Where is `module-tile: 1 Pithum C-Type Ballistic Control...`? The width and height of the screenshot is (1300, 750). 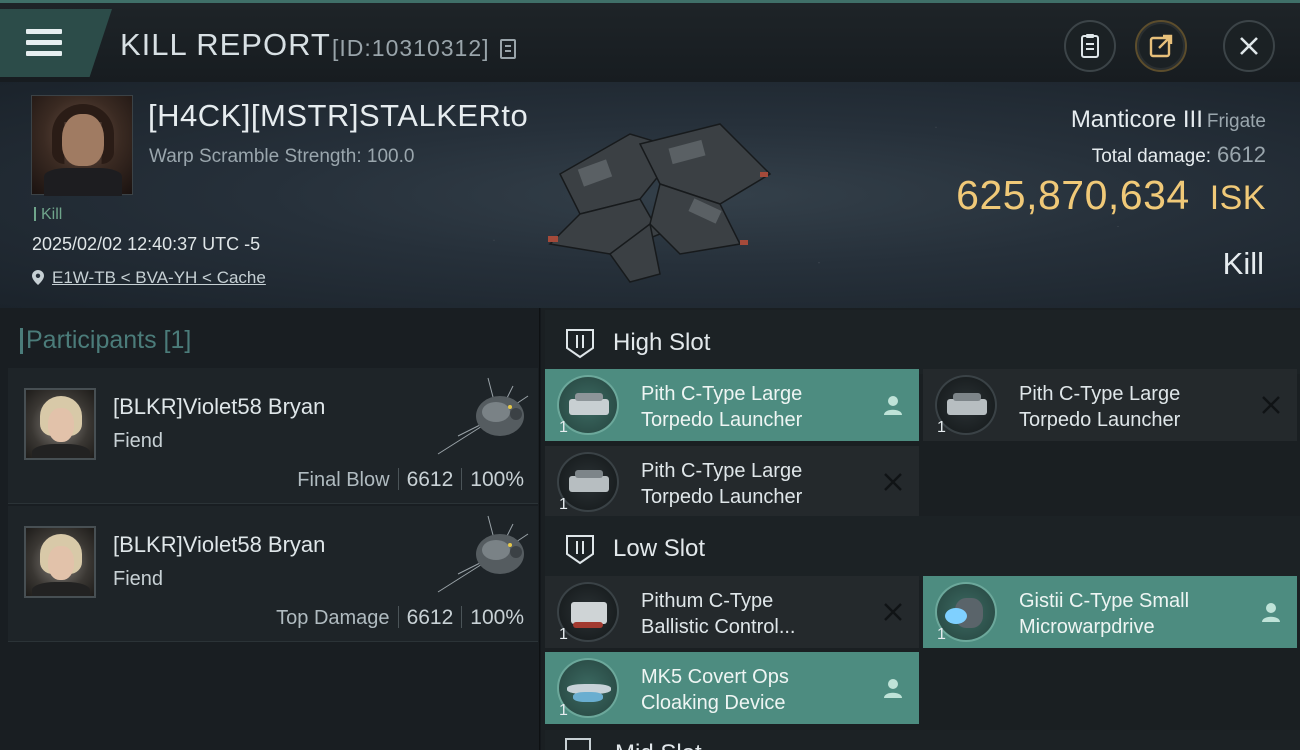 module-tile: 1 Pithum C-Type Ballistic Control... is located at coordinates (732, 612).